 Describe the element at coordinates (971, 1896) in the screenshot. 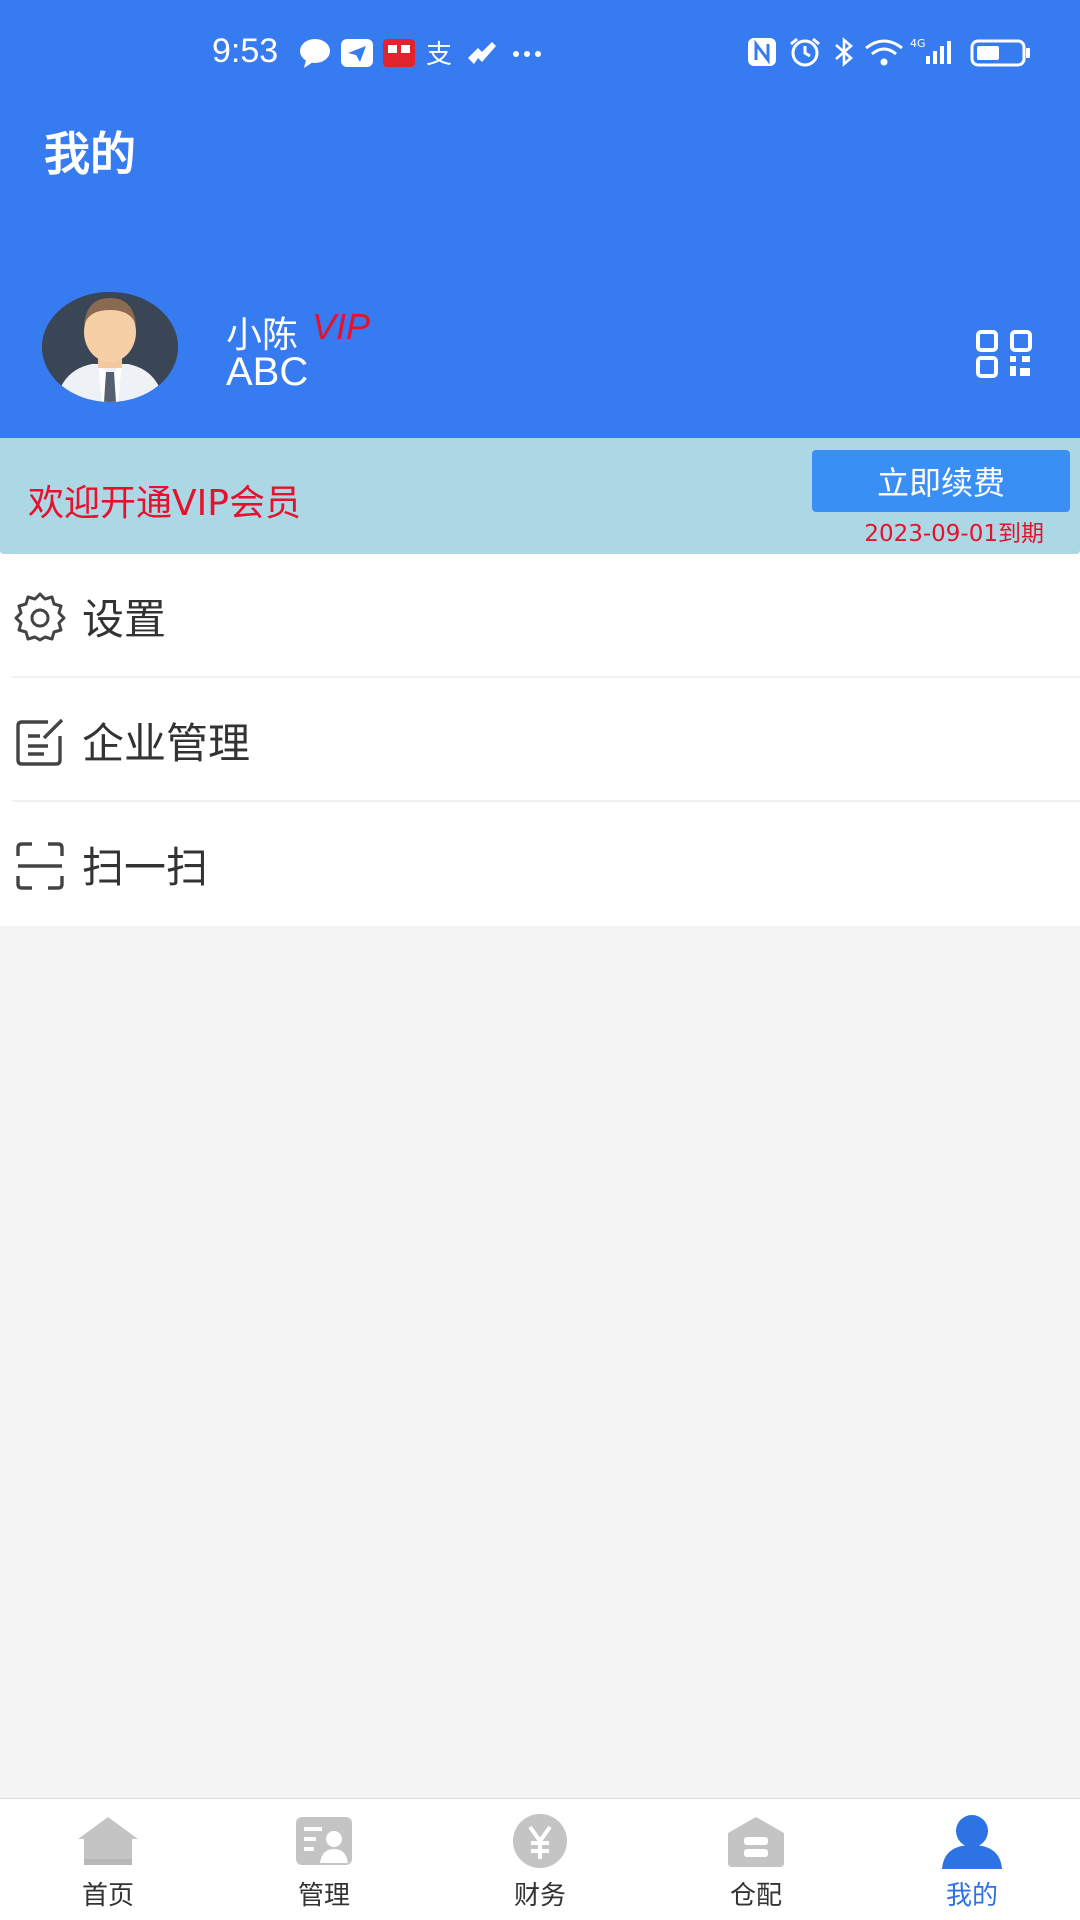

I see `tab-label: 我的` at that location.